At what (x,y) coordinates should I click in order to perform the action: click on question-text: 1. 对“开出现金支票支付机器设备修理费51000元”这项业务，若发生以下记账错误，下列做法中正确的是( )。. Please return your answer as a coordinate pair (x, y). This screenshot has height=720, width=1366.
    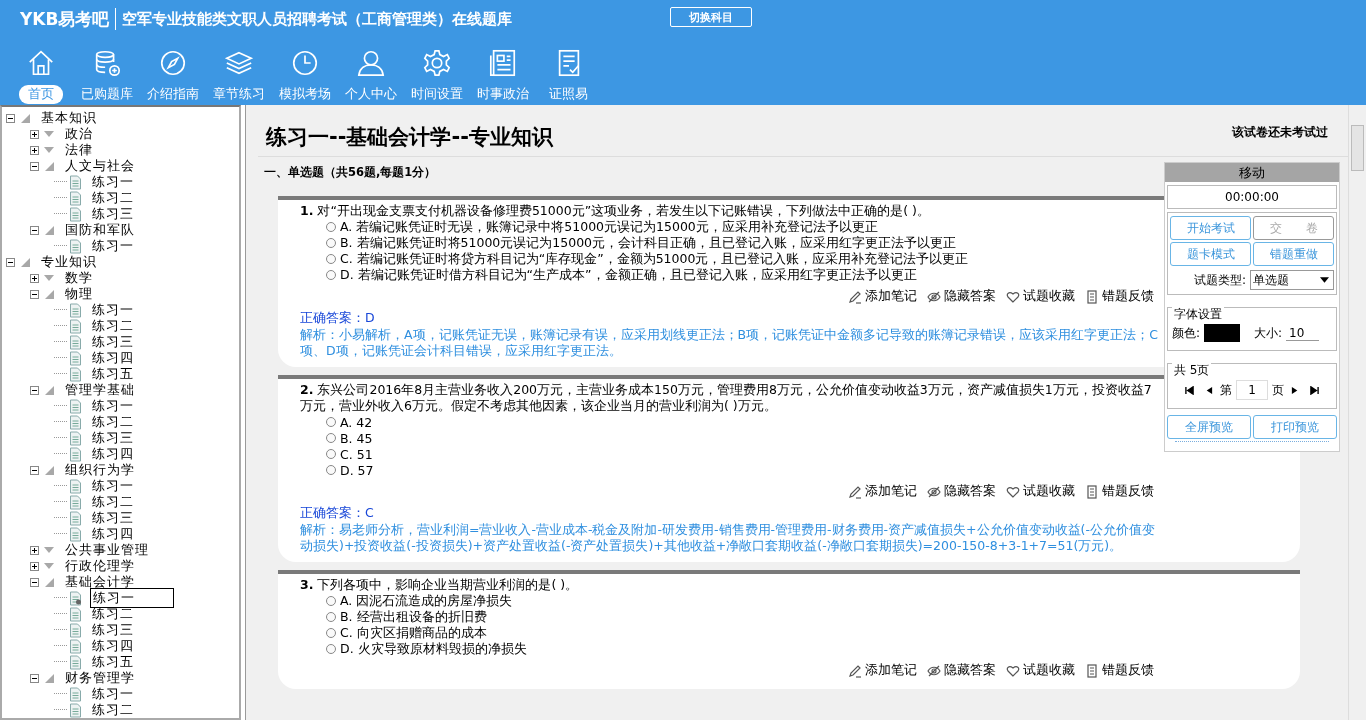
    Looking at the image, I should click on (615, 211).